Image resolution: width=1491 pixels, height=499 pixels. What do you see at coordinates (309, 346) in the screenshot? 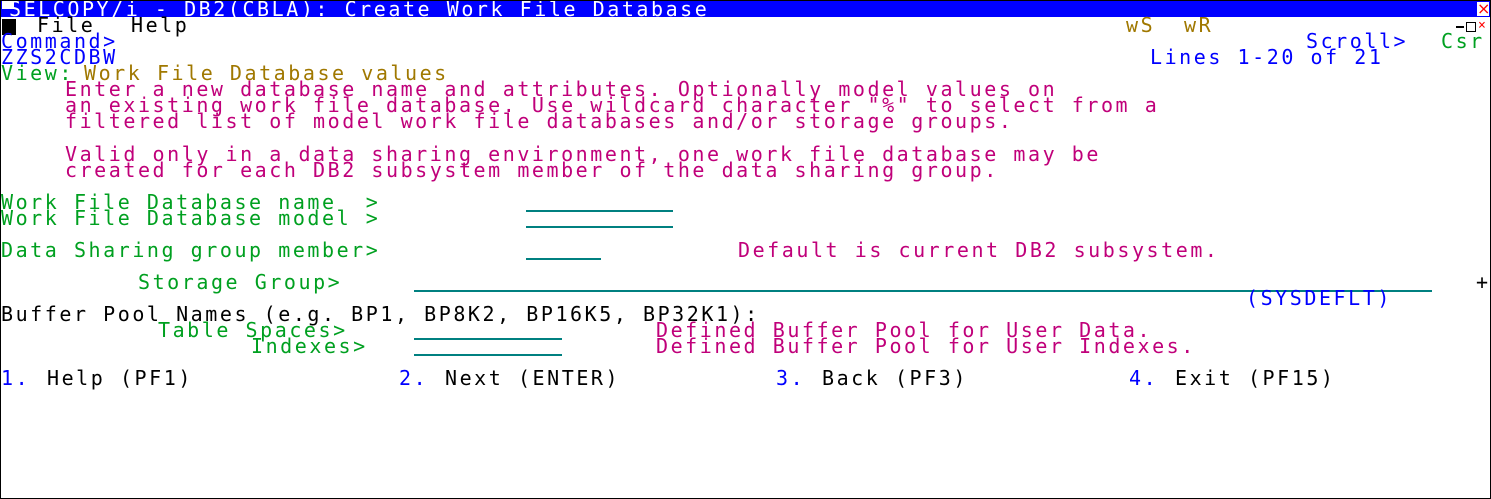
I see `ix-label: Indexes>` at bounding box center [309, 346].